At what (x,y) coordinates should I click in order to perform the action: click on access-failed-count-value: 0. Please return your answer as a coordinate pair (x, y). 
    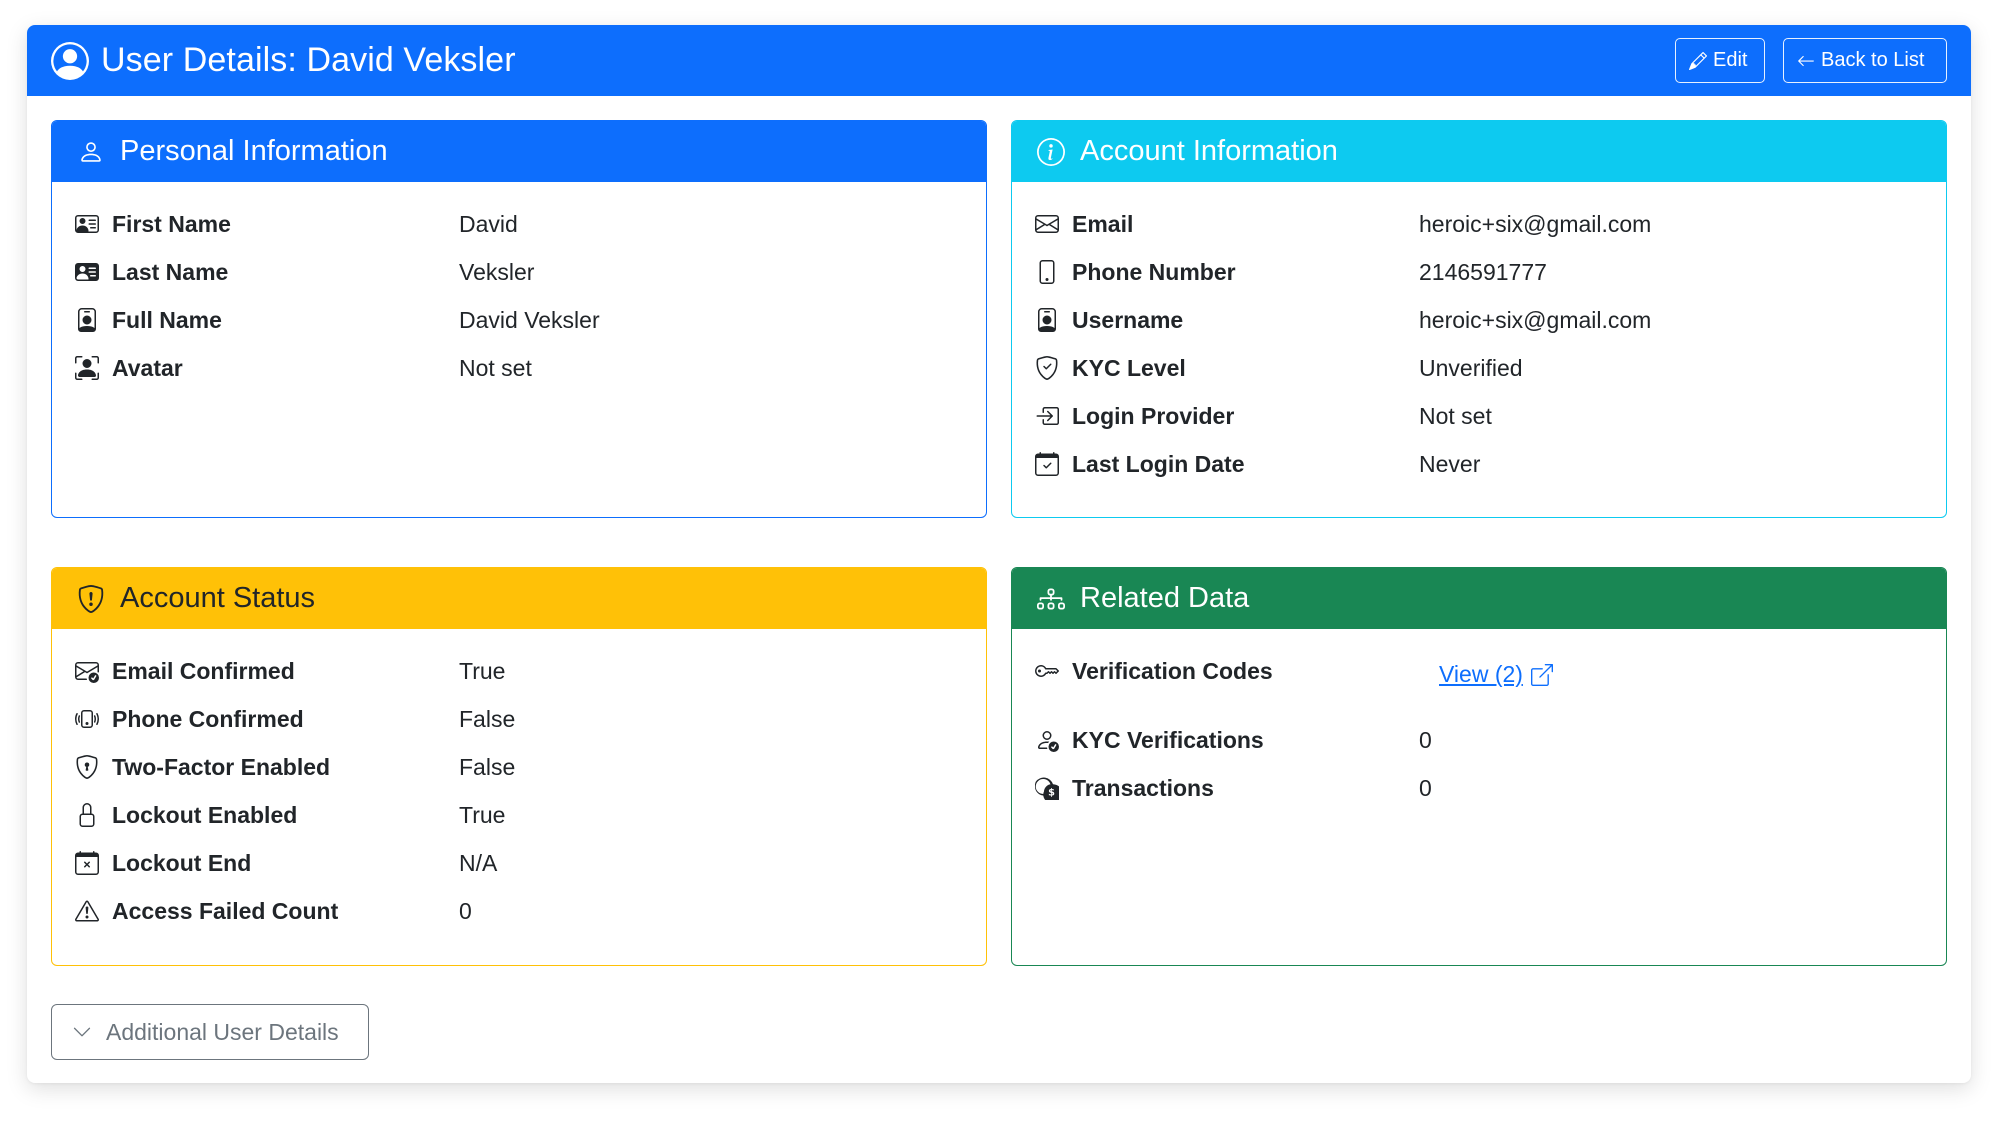
    Looking at the image, I should click on (465, 910).